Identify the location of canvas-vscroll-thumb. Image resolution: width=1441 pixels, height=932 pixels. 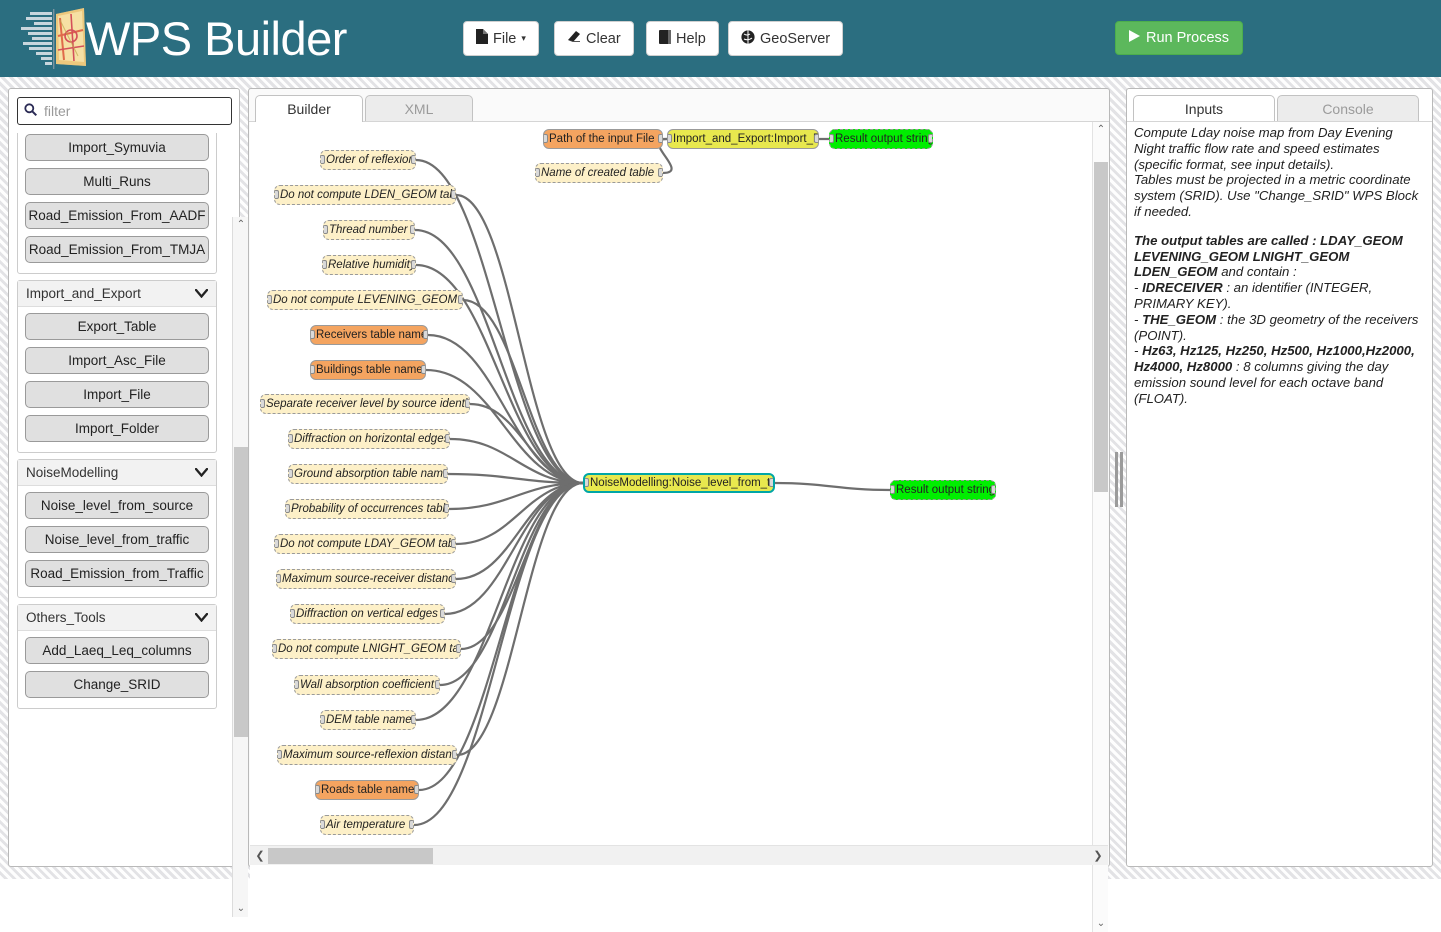
(1101, 327).